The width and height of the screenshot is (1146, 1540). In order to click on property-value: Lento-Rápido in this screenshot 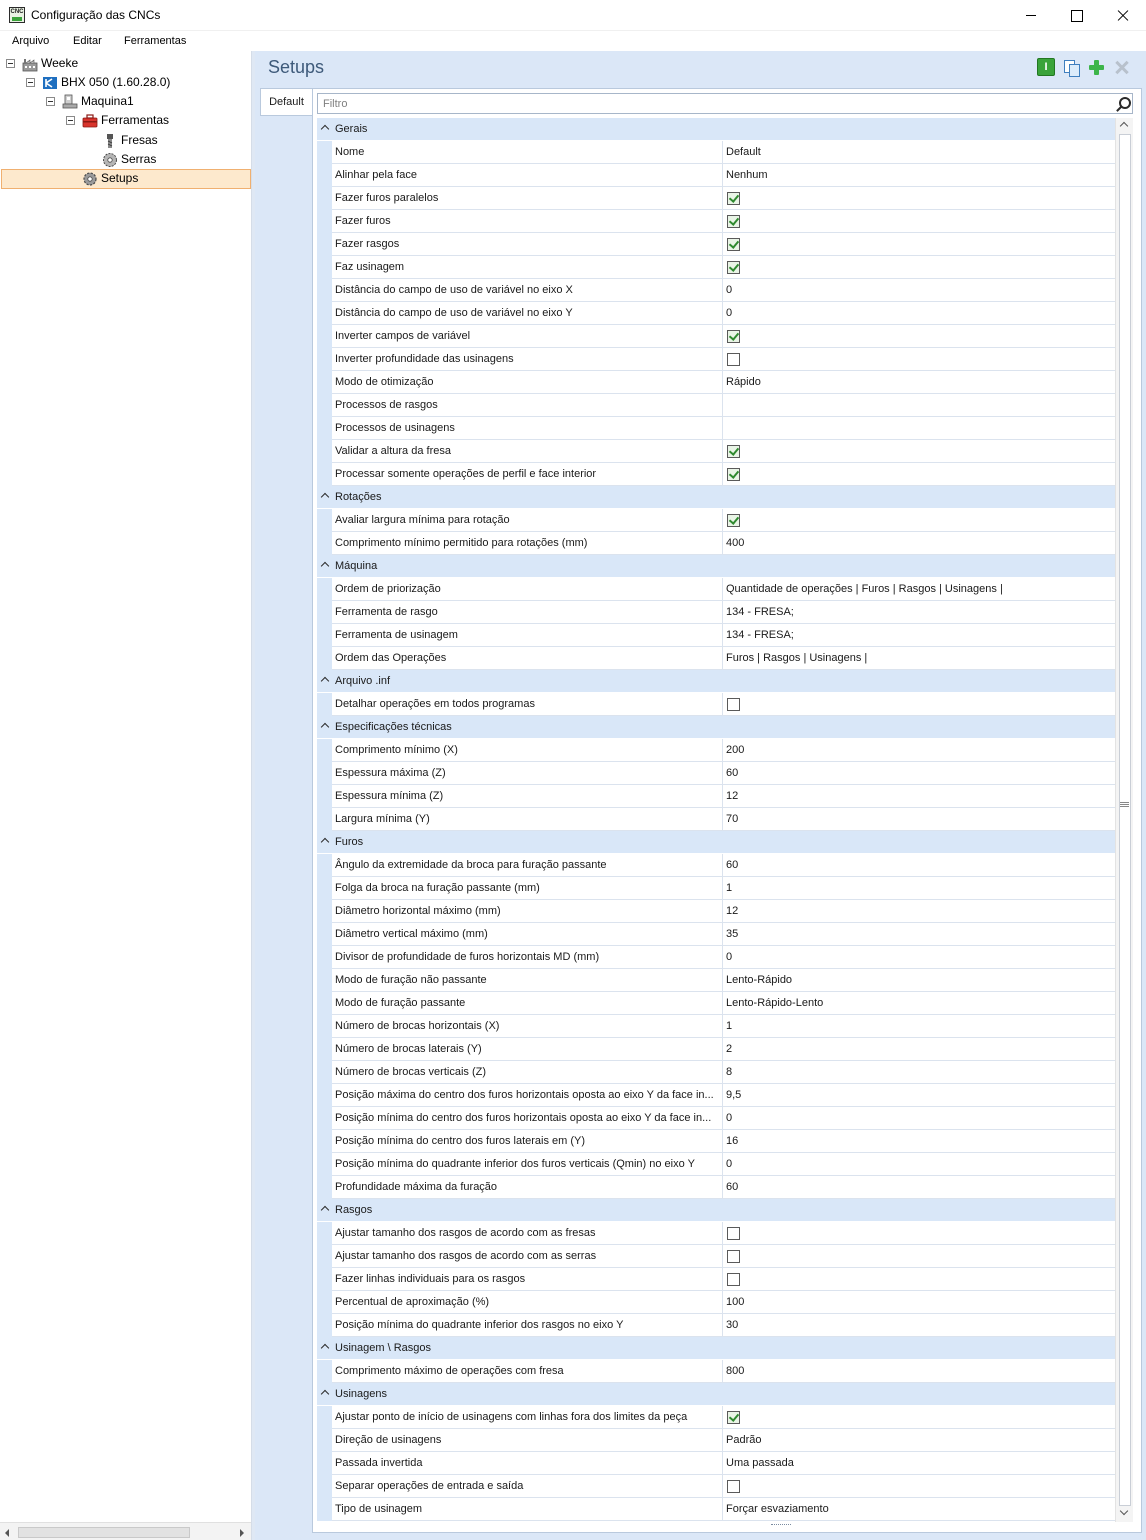, I will do `click(919, 980)`.